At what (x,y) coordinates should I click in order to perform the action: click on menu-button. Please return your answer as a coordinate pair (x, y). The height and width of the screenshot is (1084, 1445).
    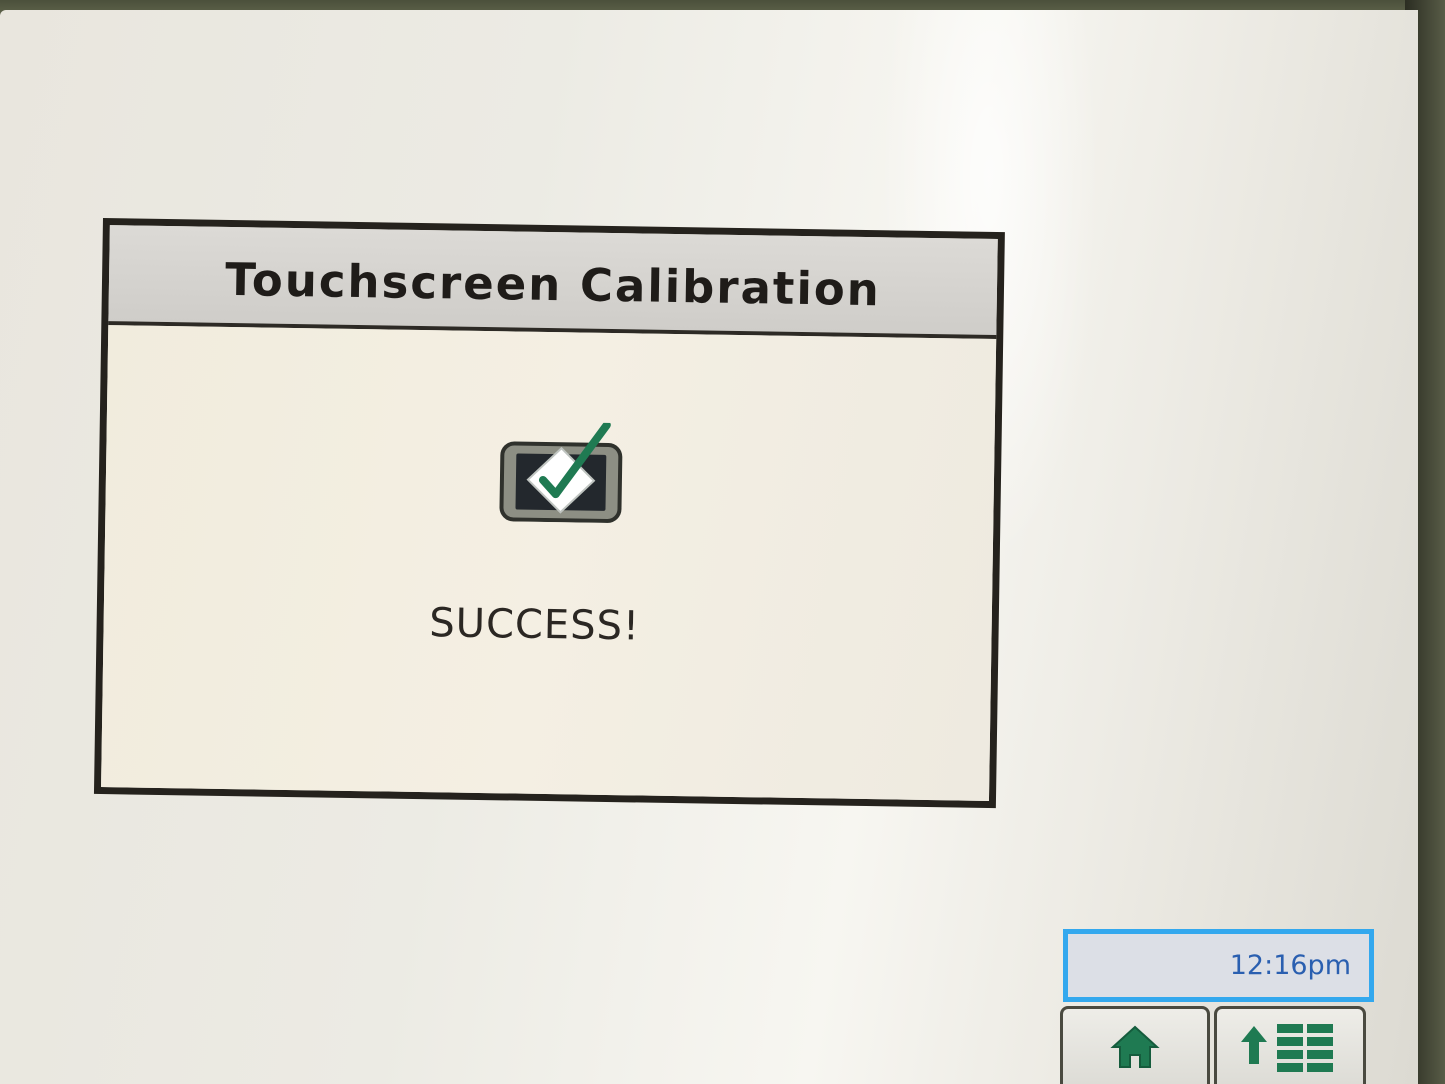
    Looking at the image, I should click on (1290, 1045).